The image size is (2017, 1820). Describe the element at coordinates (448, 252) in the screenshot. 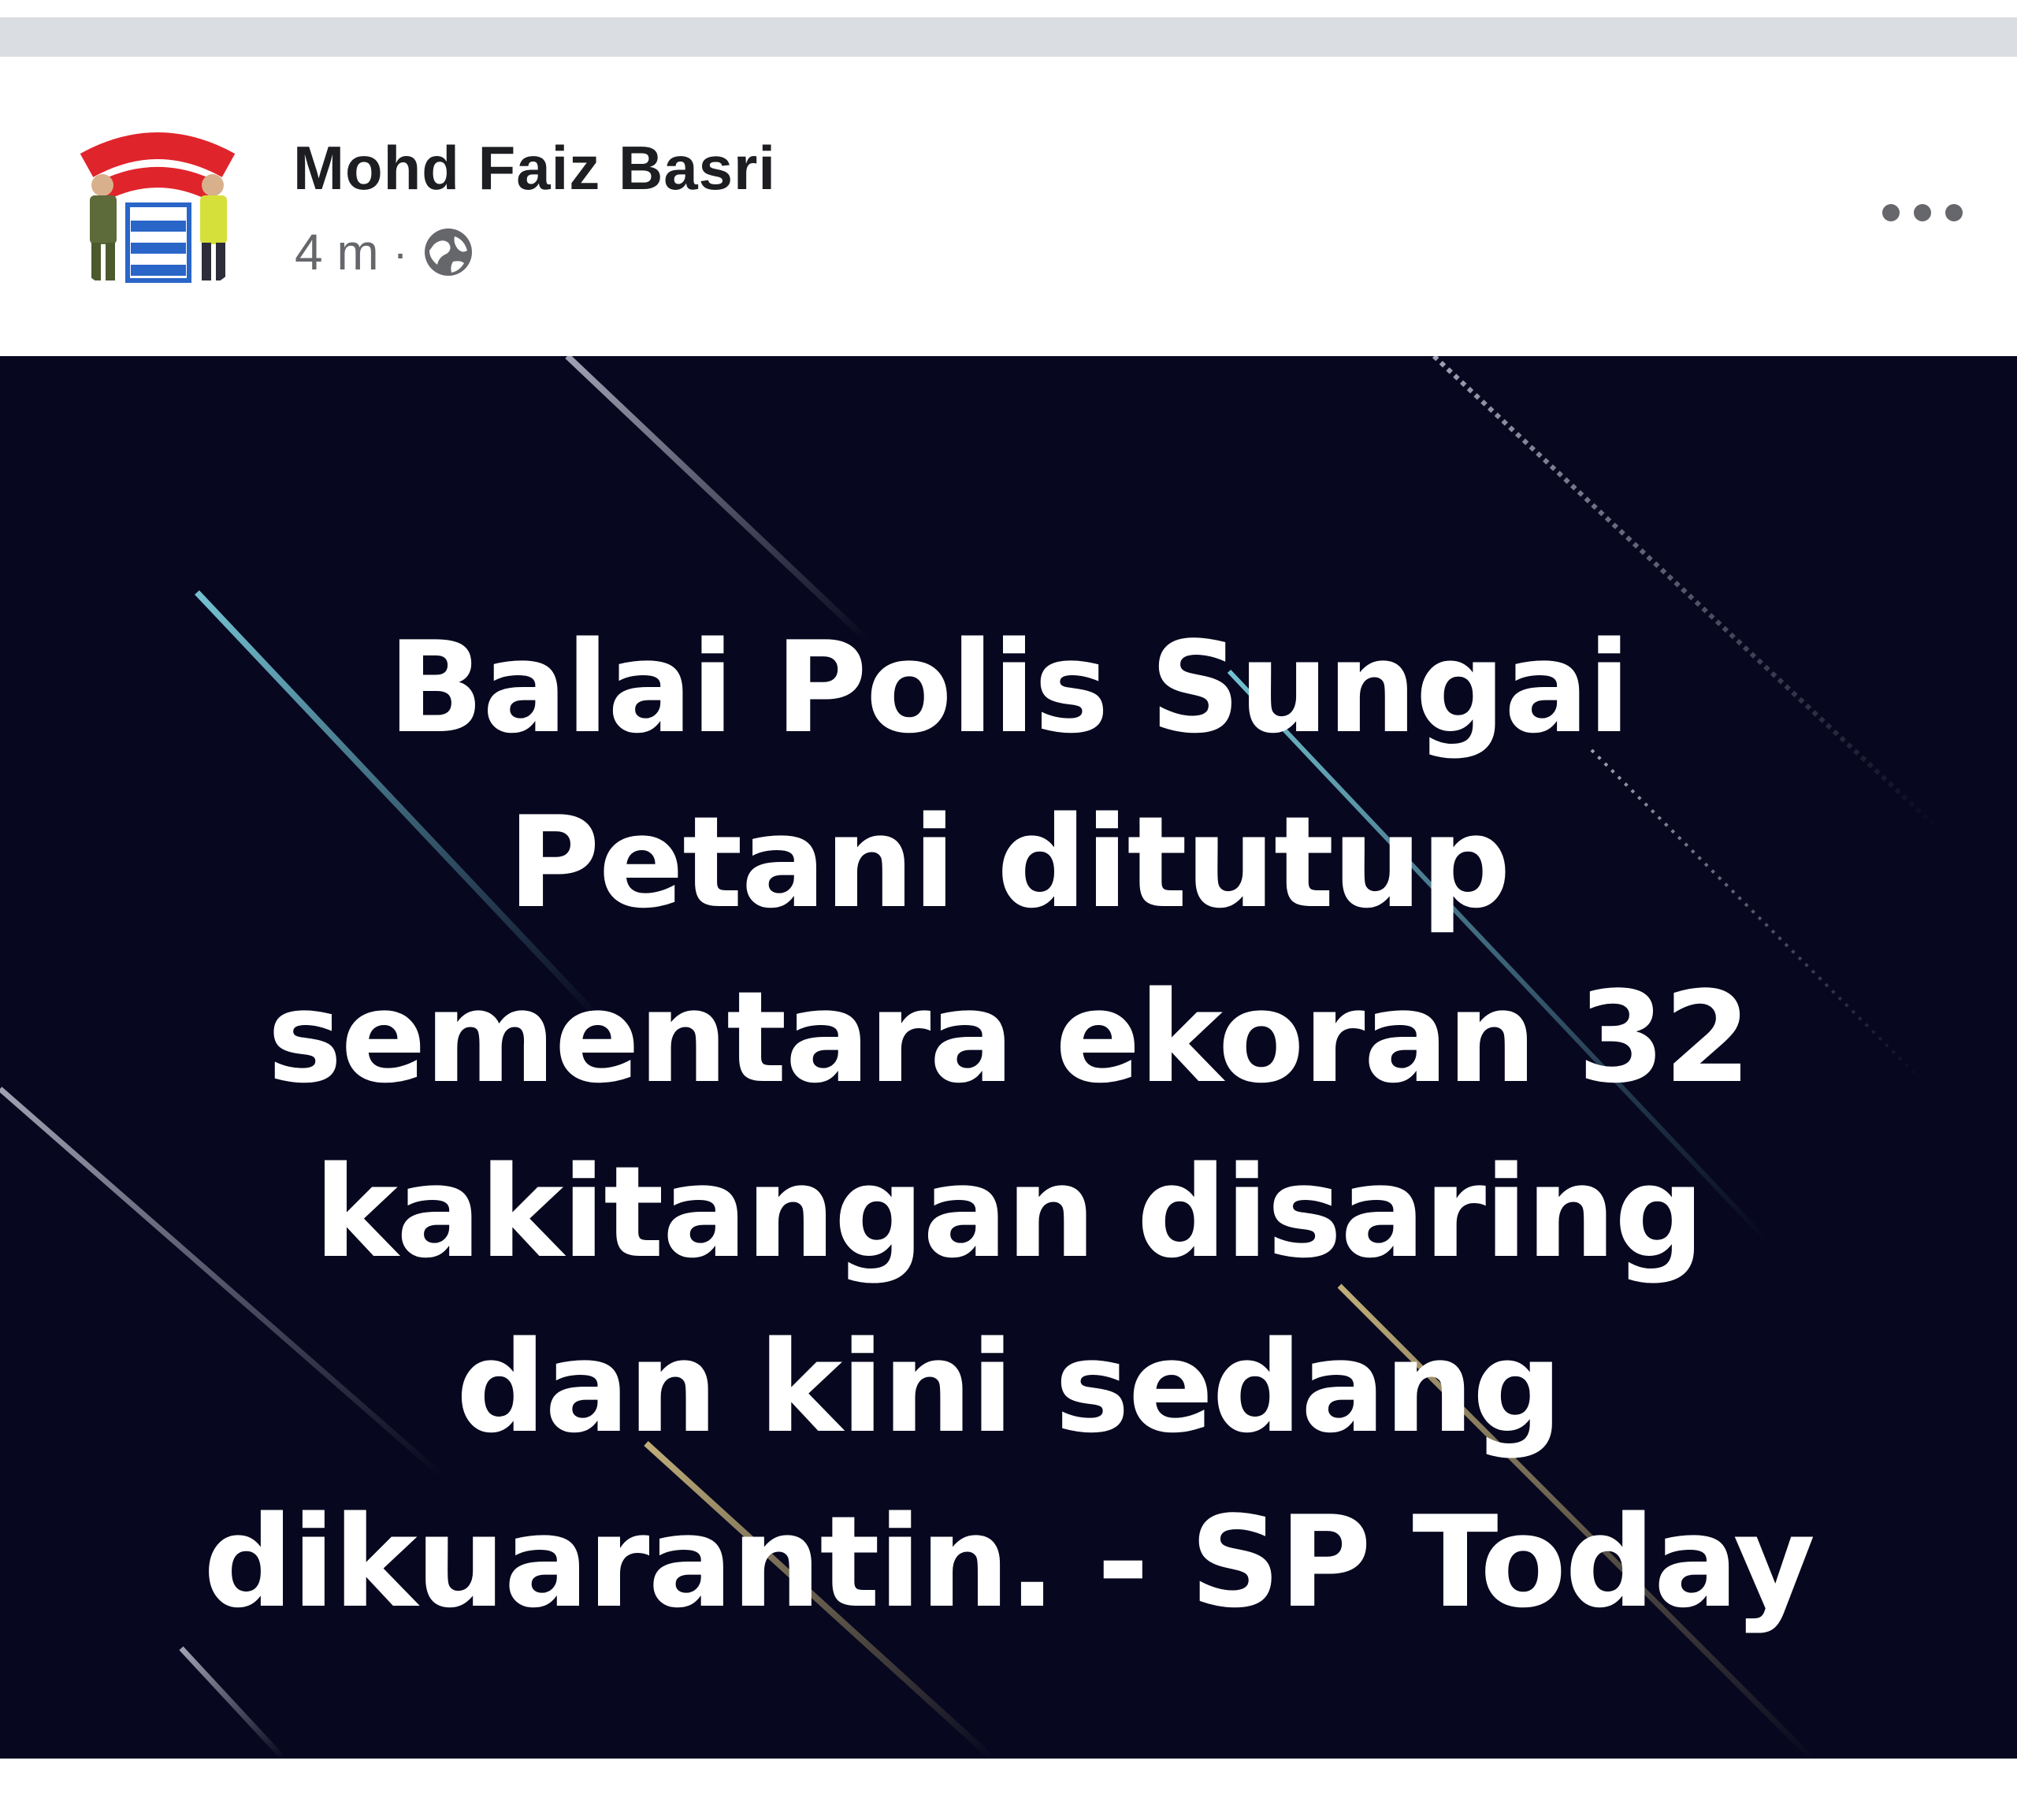

I see `globe-icon` at that location.